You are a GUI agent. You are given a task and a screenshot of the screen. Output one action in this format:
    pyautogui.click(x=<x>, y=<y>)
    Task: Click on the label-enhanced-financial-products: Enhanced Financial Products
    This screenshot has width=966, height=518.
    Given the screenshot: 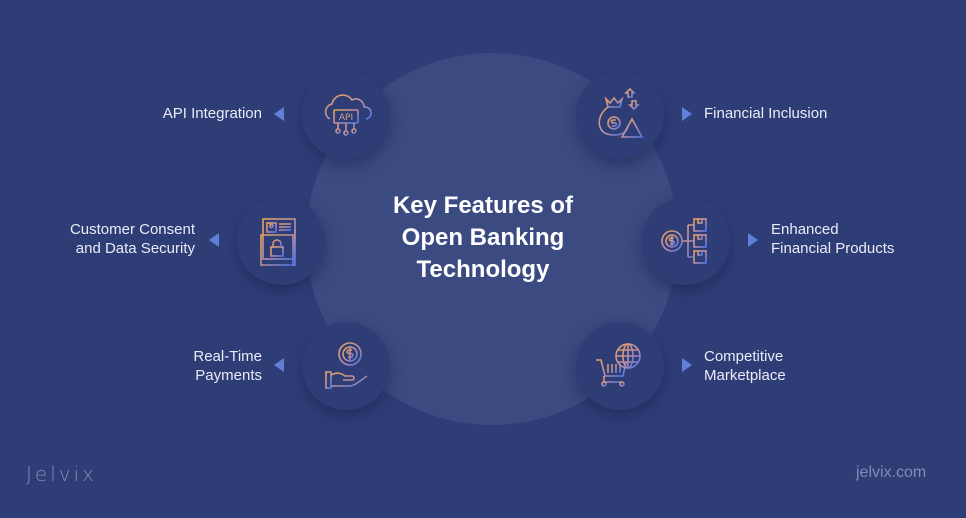 What is the action you would take?
    pyautogui.click(x=861, y=239)
    